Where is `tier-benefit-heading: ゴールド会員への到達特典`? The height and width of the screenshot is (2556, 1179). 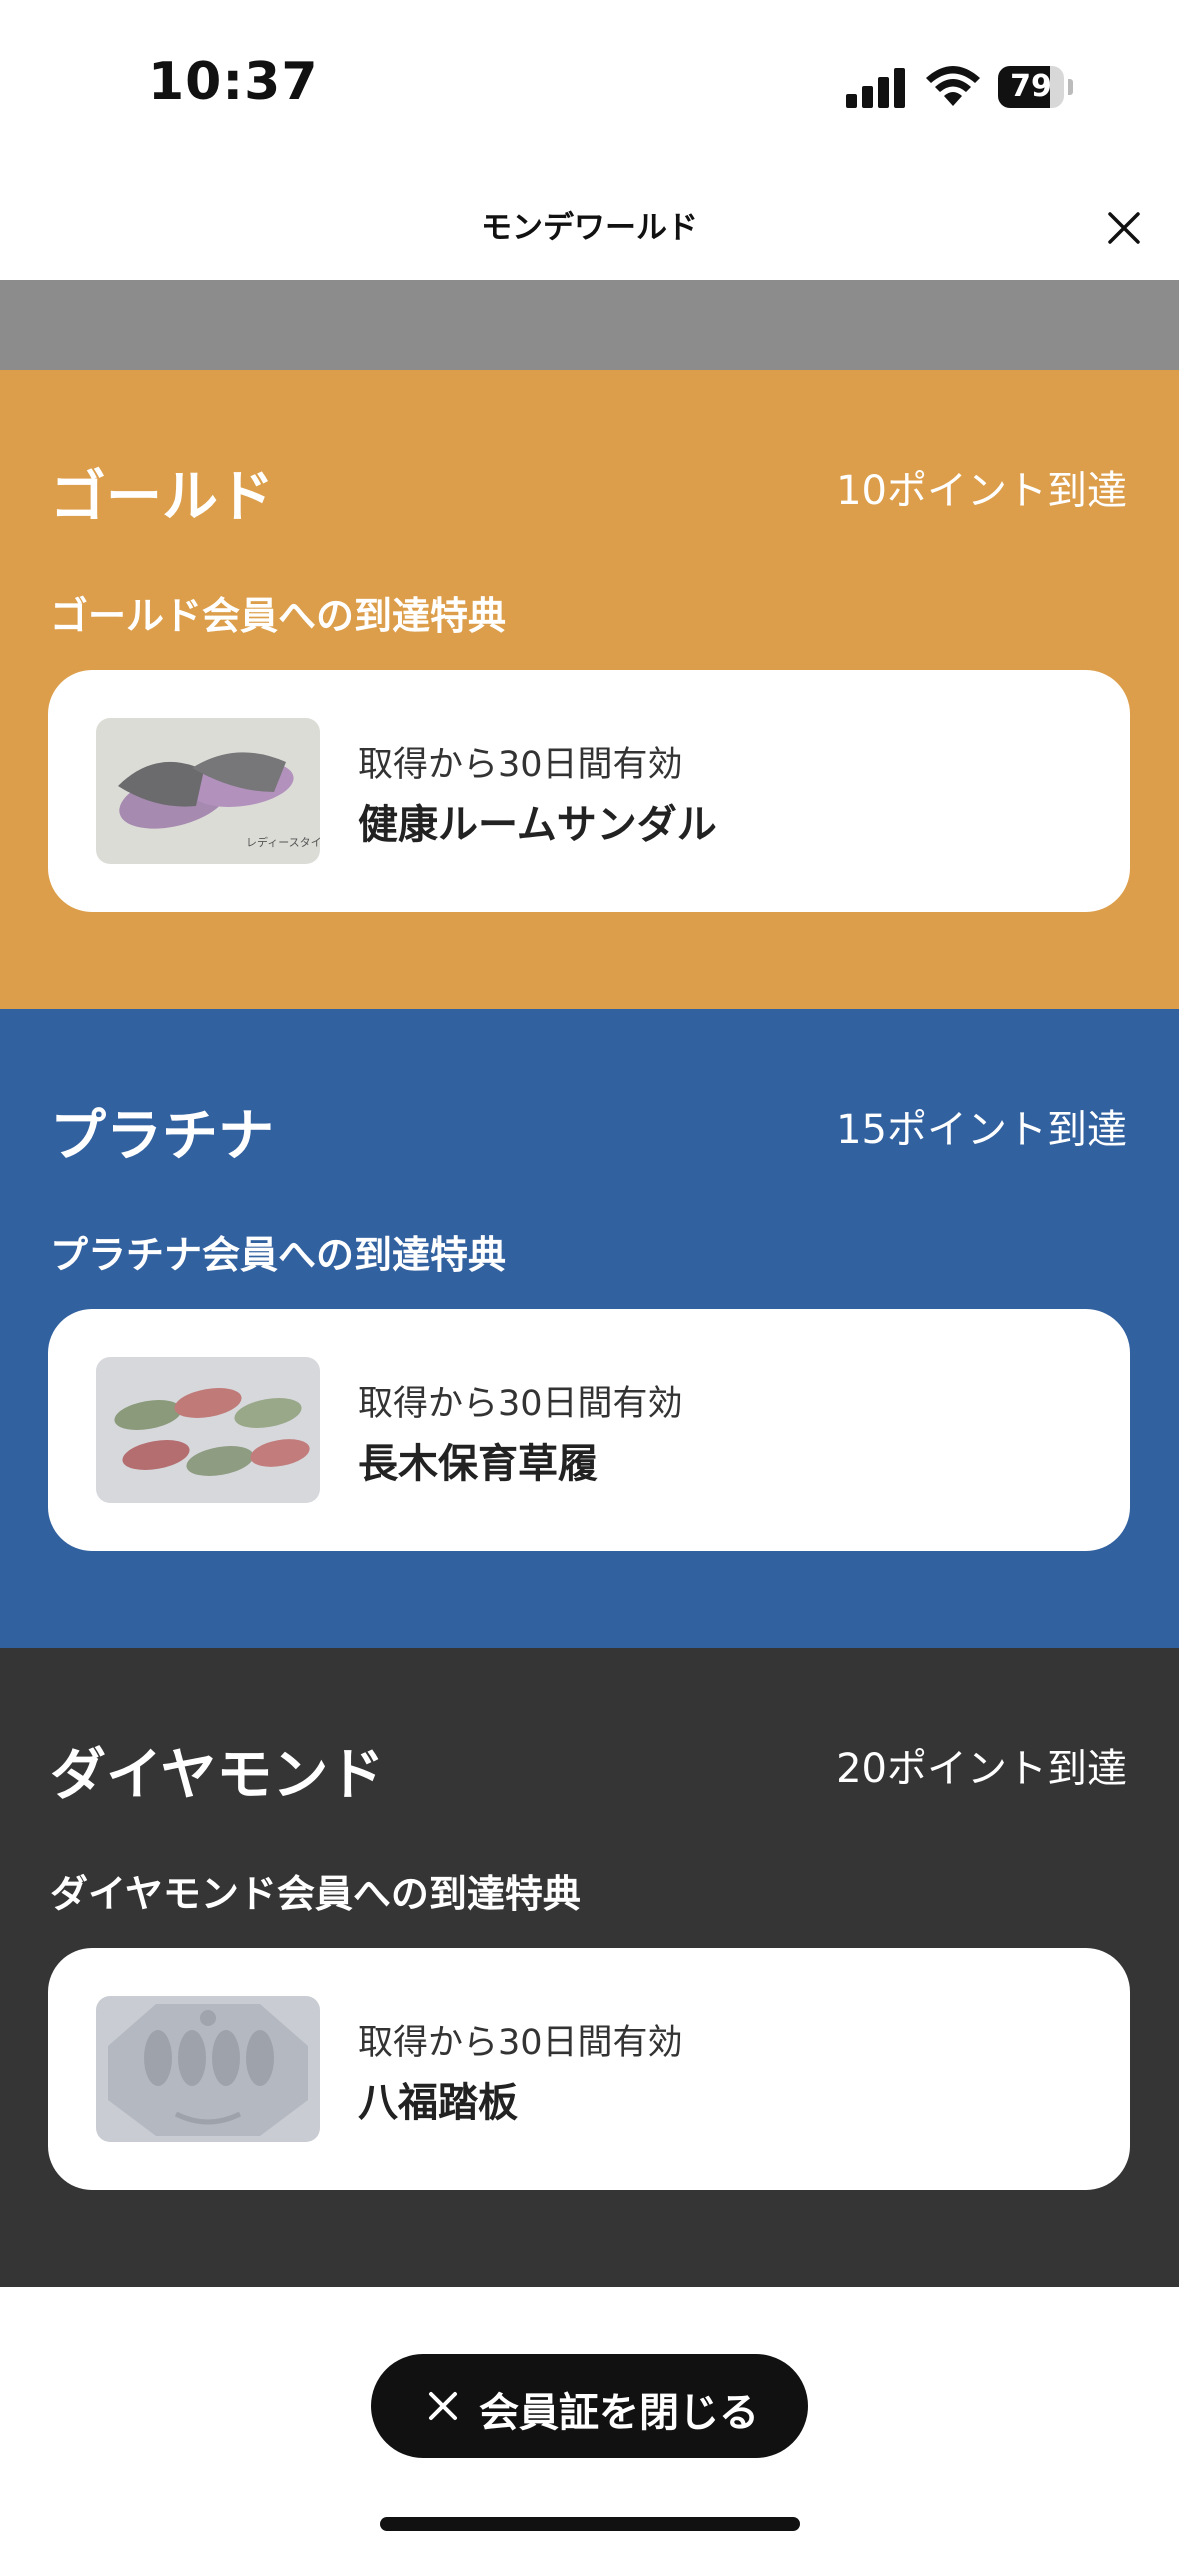 tier-benefit-heading: ゴールド会員への到達特典 is located at coordinates (278, 616).